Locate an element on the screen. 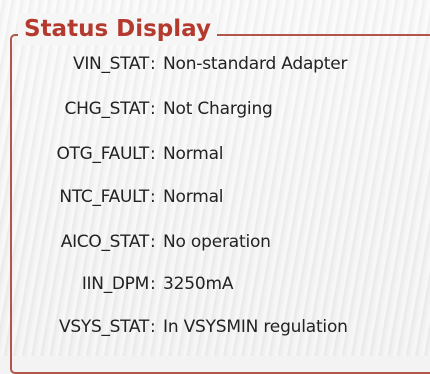 Image resolution: width=430 pixels, height=374 pixels. status-row-vin-stat: VIN_STAT : Non-standard Adapter is located at coordinates (215, 64).